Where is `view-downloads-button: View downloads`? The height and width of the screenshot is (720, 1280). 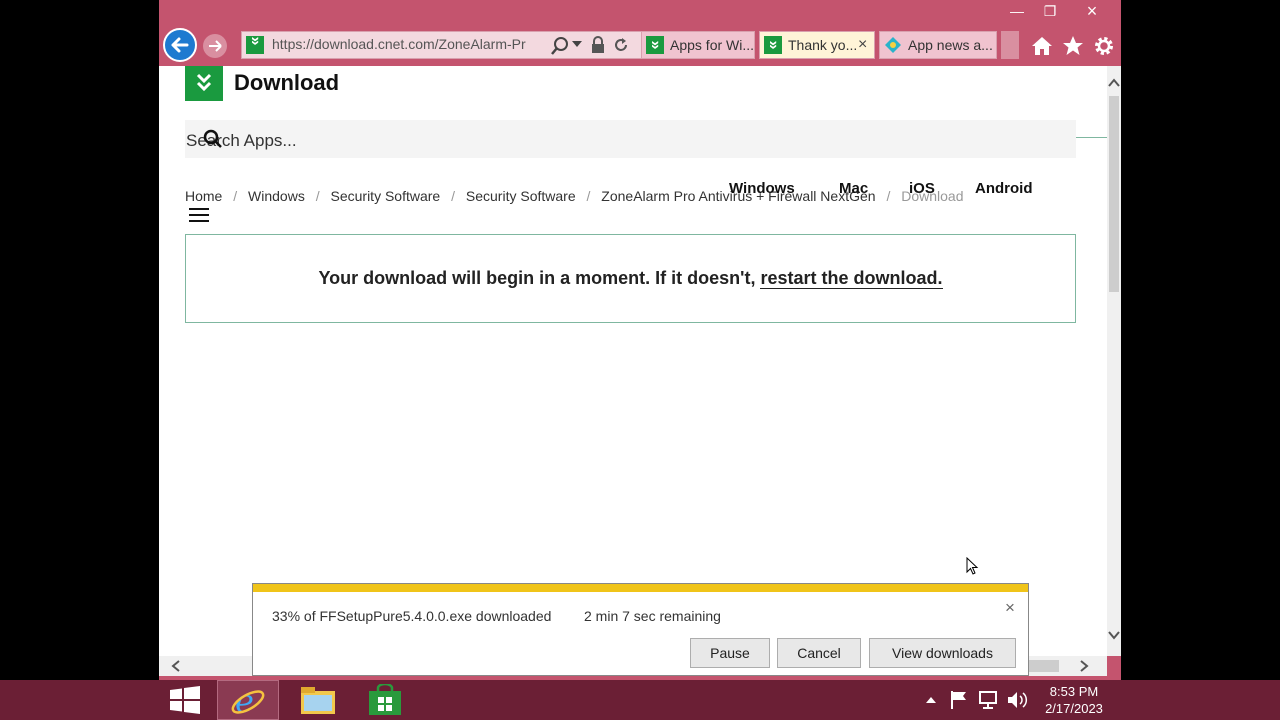 view-downloads-button: View downloads is located at coordinates (942, 653).